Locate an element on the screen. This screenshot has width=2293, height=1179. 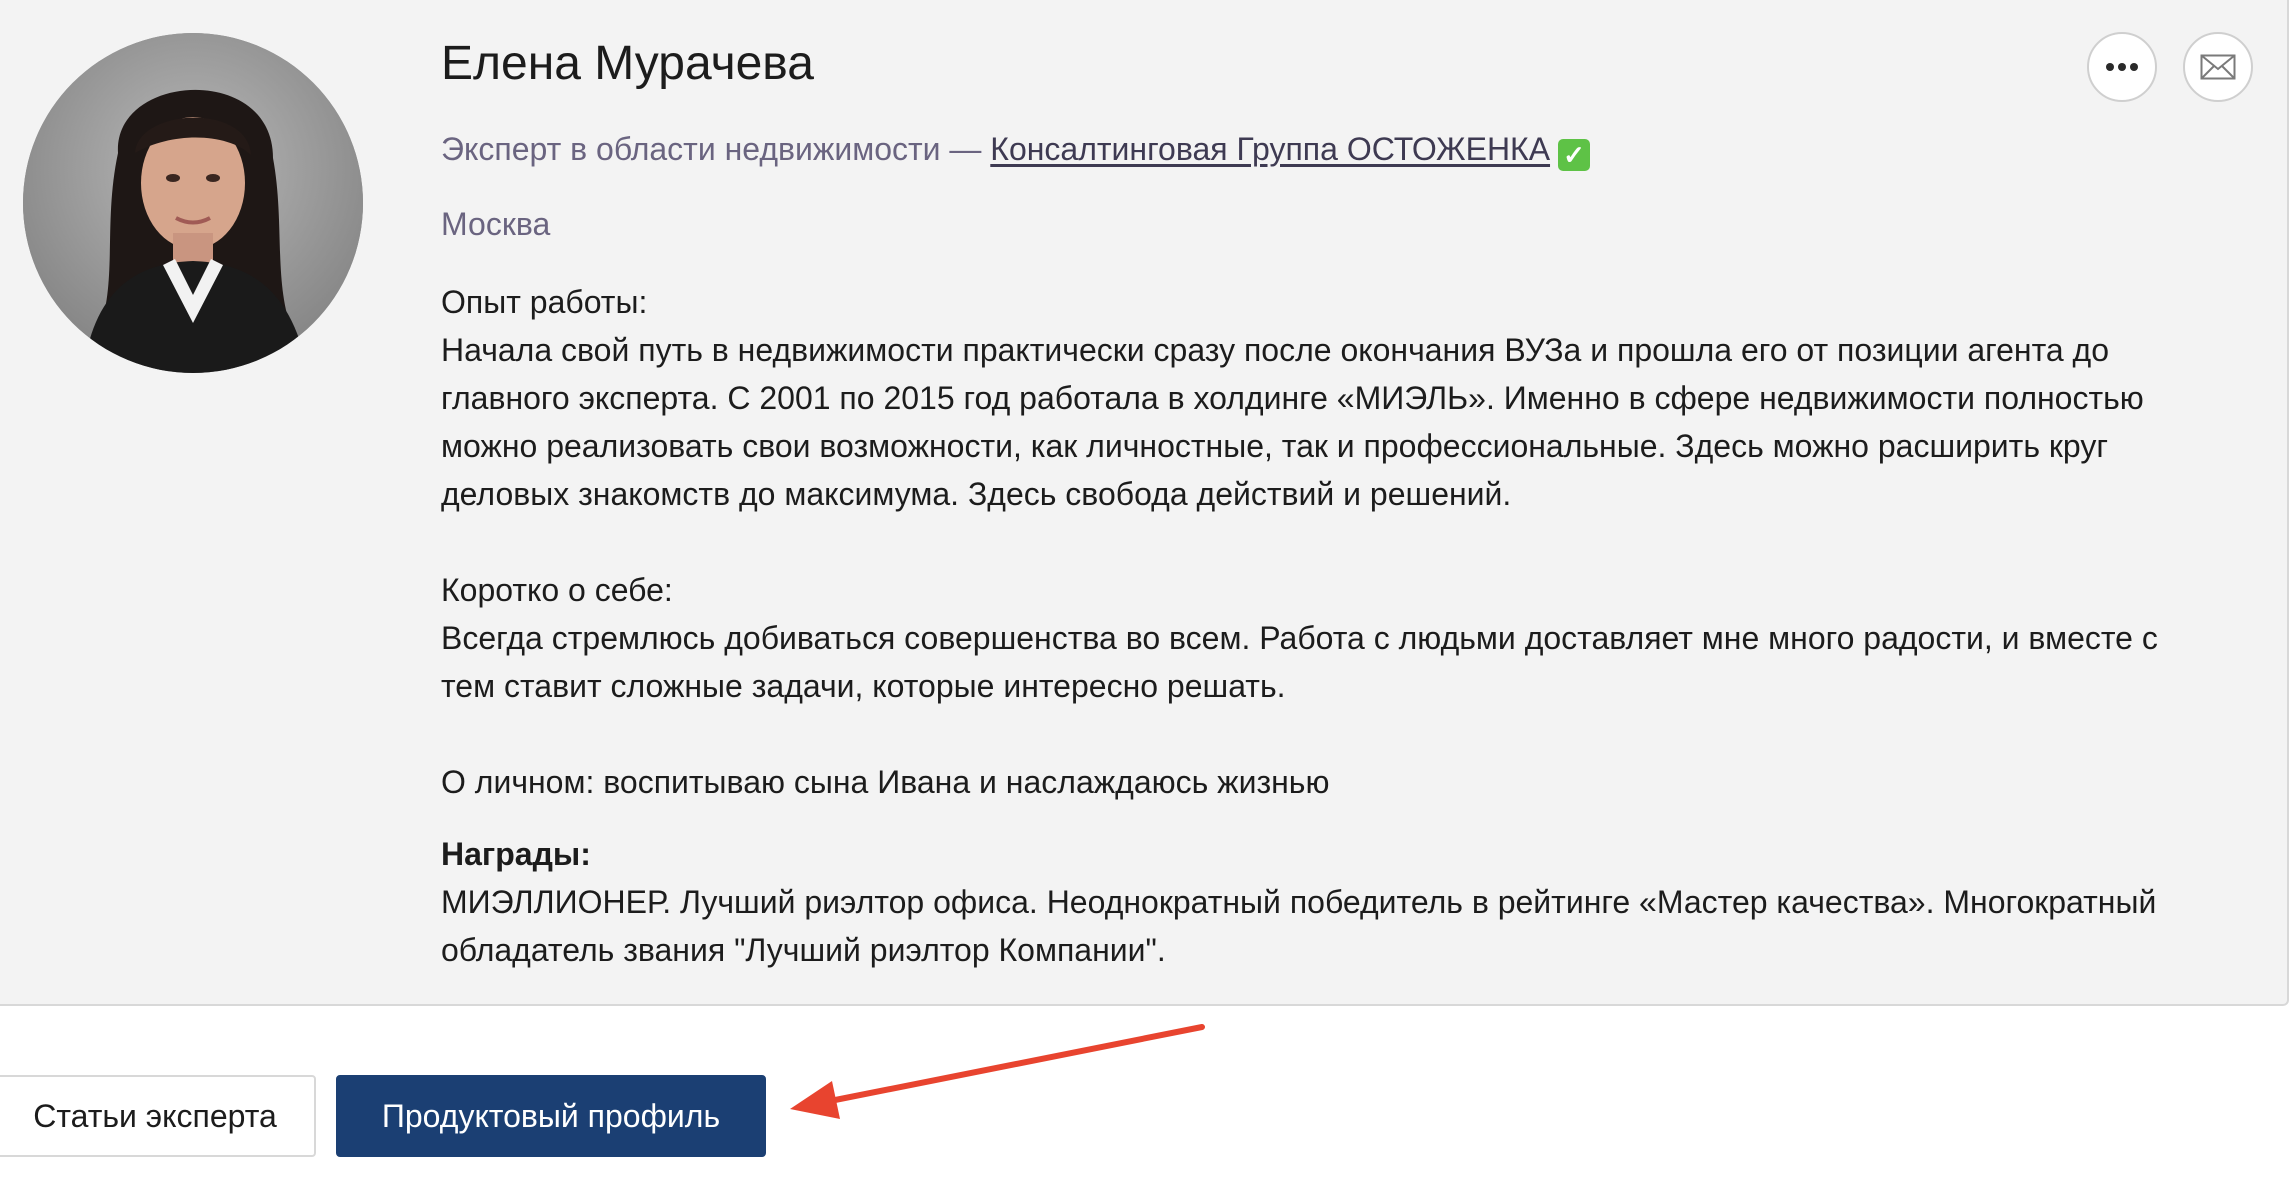
product-profile-button: Продуктовый профиль is located at coordinates (551, 1116).